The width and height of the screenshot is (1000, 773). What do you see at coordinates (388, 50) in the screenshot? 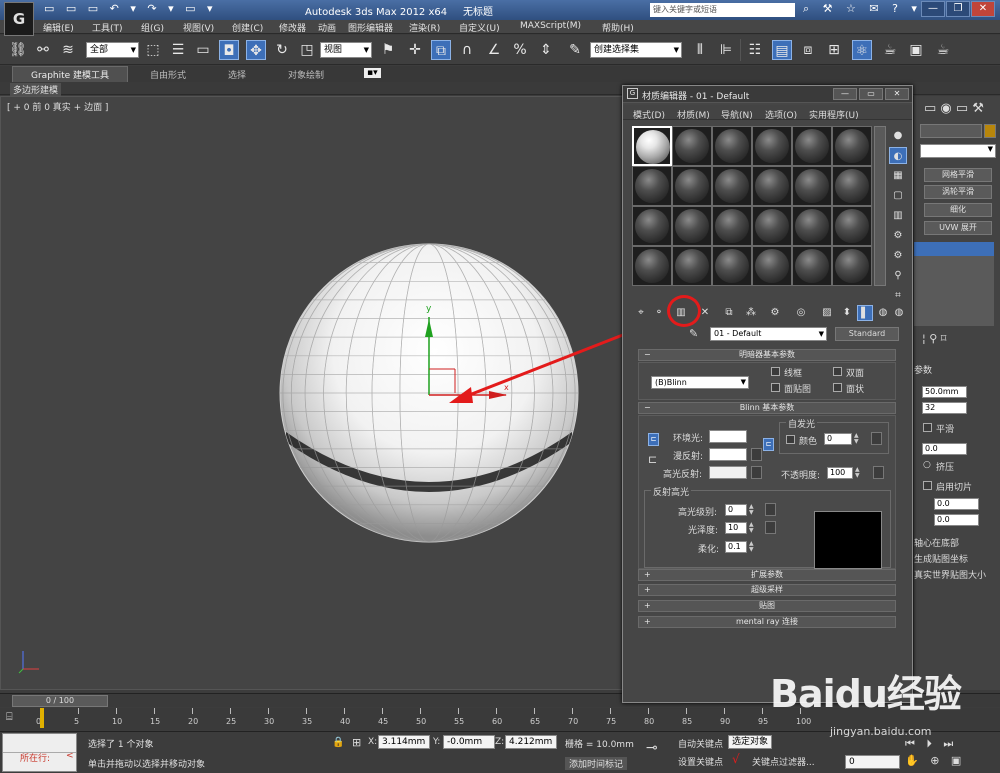
I see `pivot-center-icon: ⚑` at bounding box center [388, 50].